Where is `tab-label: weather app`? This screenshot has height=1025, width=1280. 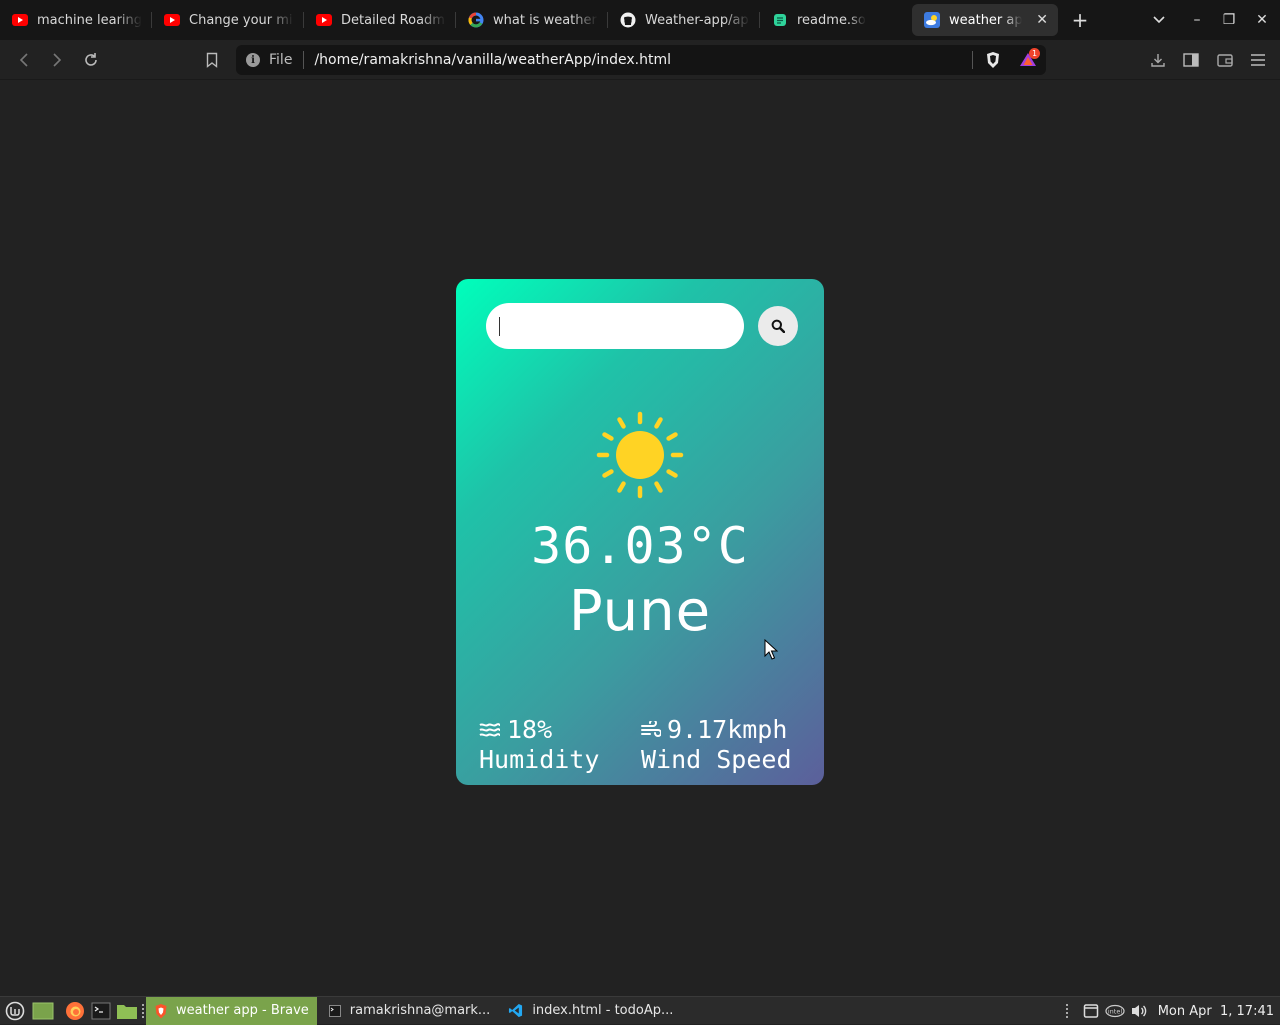 tab-label: weather app is located at coordinates (986, 20).